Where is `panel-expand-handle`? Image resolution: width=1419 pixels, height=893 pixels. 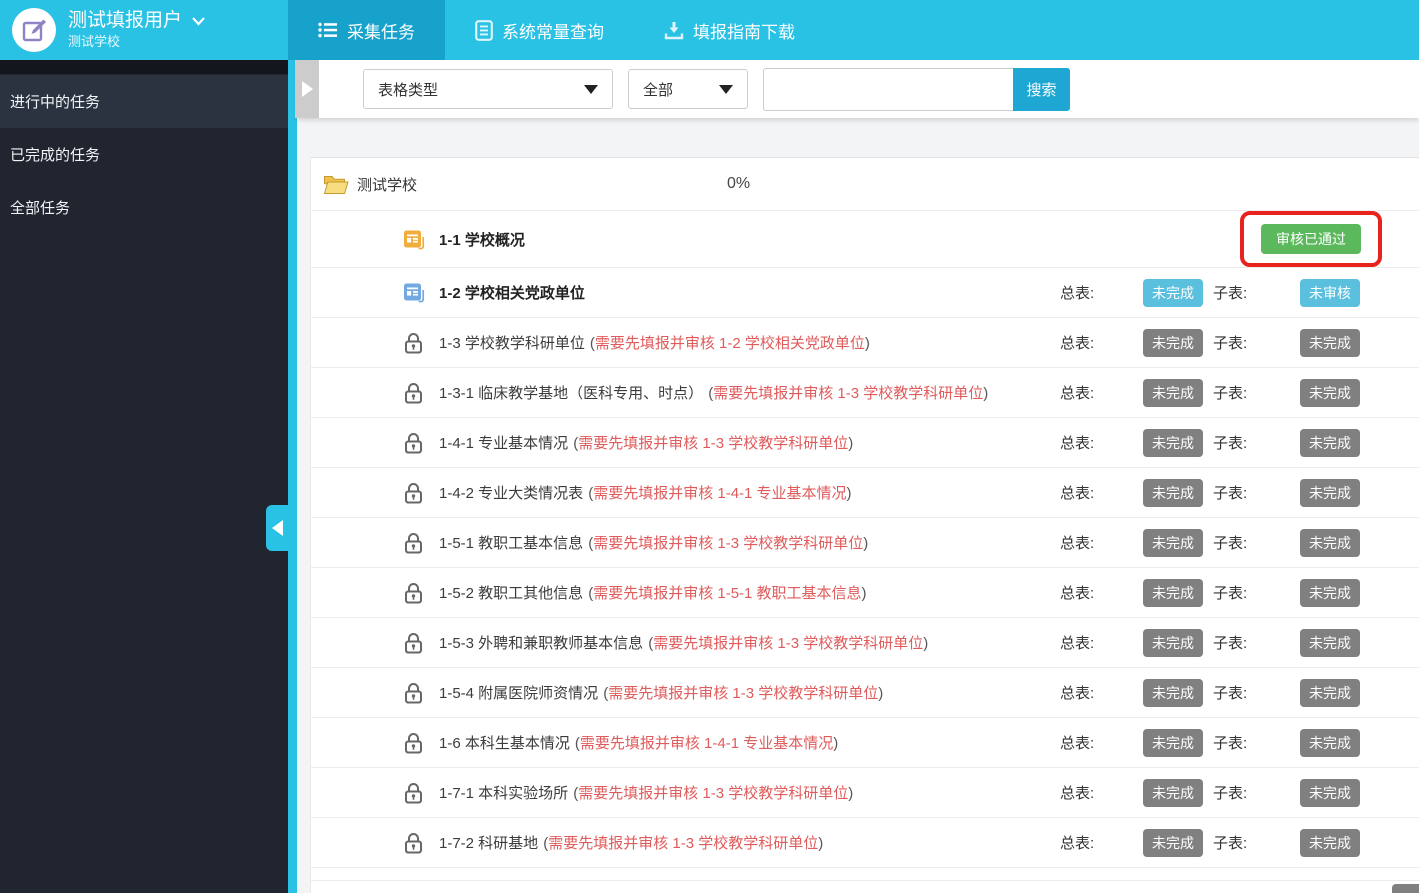
panel-expand-handle is located at coordinates (307, 89).